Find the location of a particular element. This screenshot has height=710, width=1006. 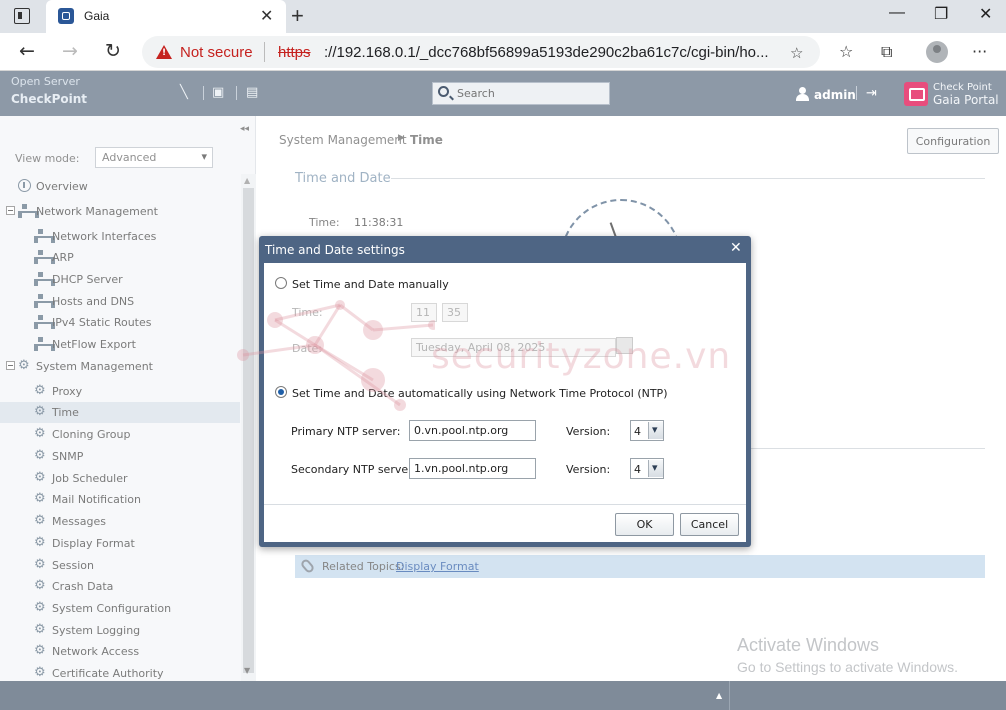

url-scheme: https is located at coordinates (294, 52).